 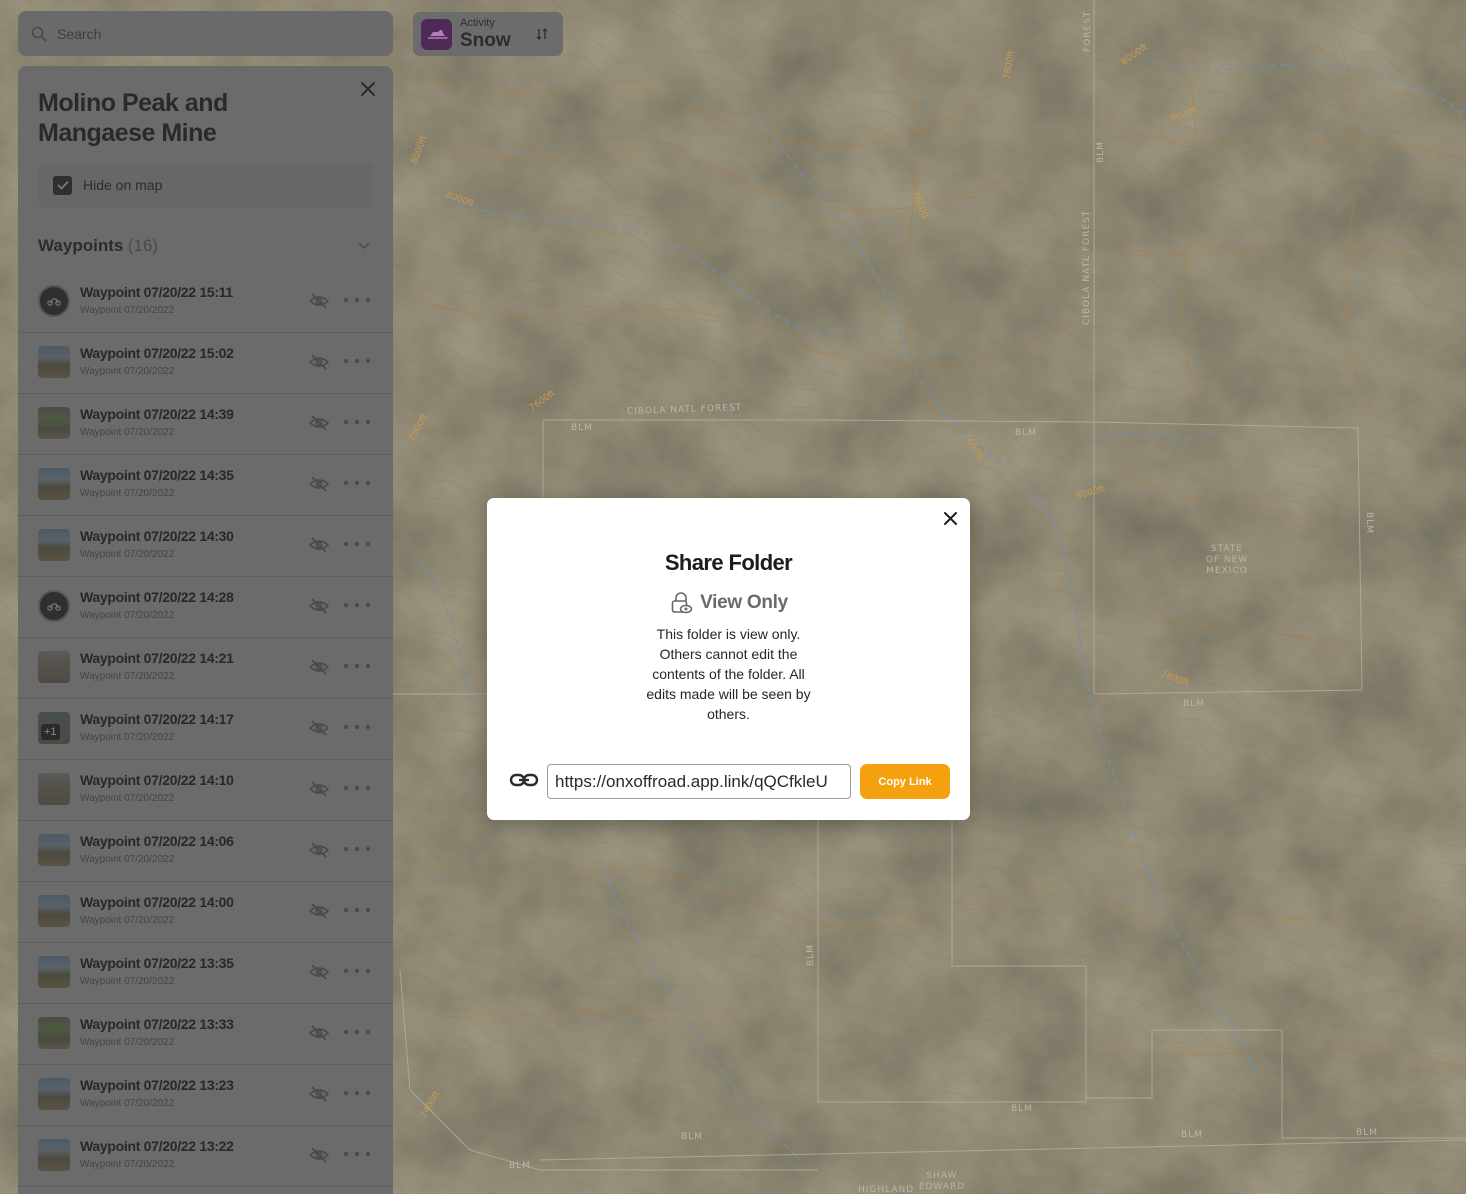 I want to click on snowmobile-icon, so click(x=436, y=34).